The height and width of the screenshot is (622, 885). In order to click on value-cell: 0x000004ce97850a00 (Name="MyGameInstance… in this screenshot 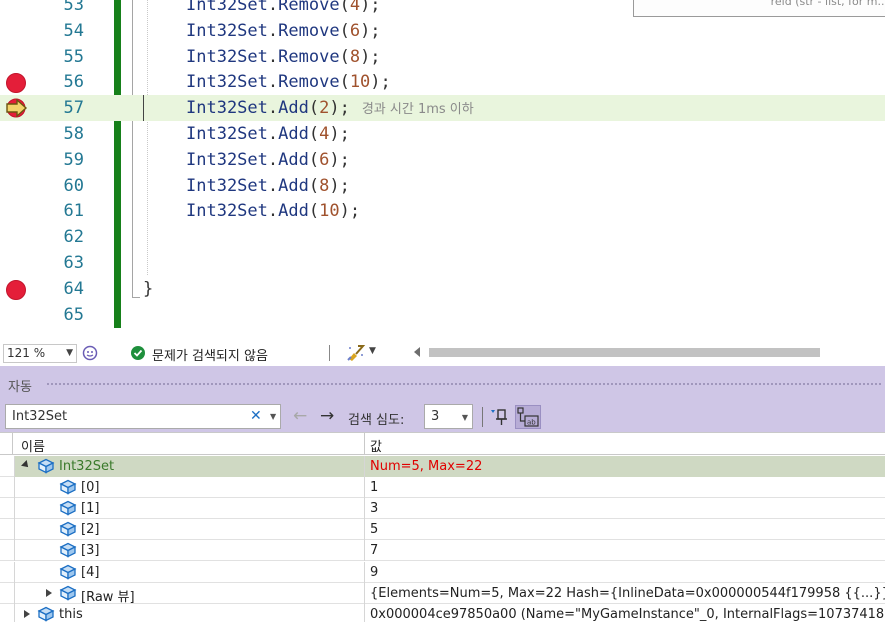, I will do `click(625, 613)`.